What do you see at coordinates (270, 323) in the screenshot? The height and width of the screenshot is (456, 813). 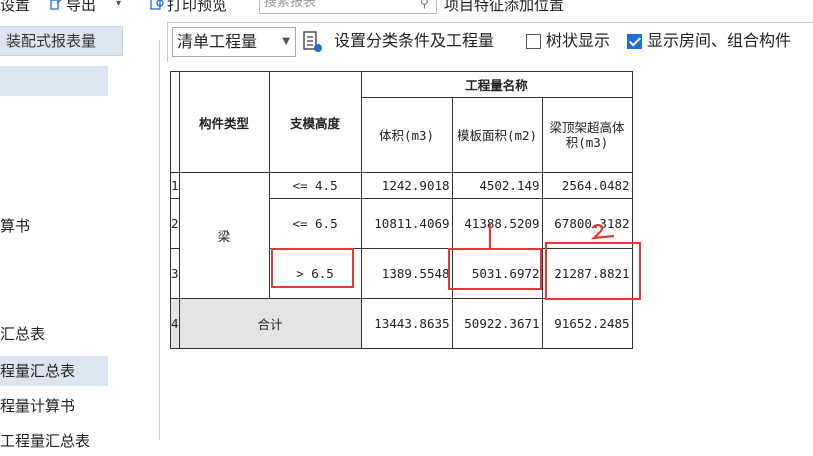 I see `total-label: 合计` at bounding box center [270, 323].